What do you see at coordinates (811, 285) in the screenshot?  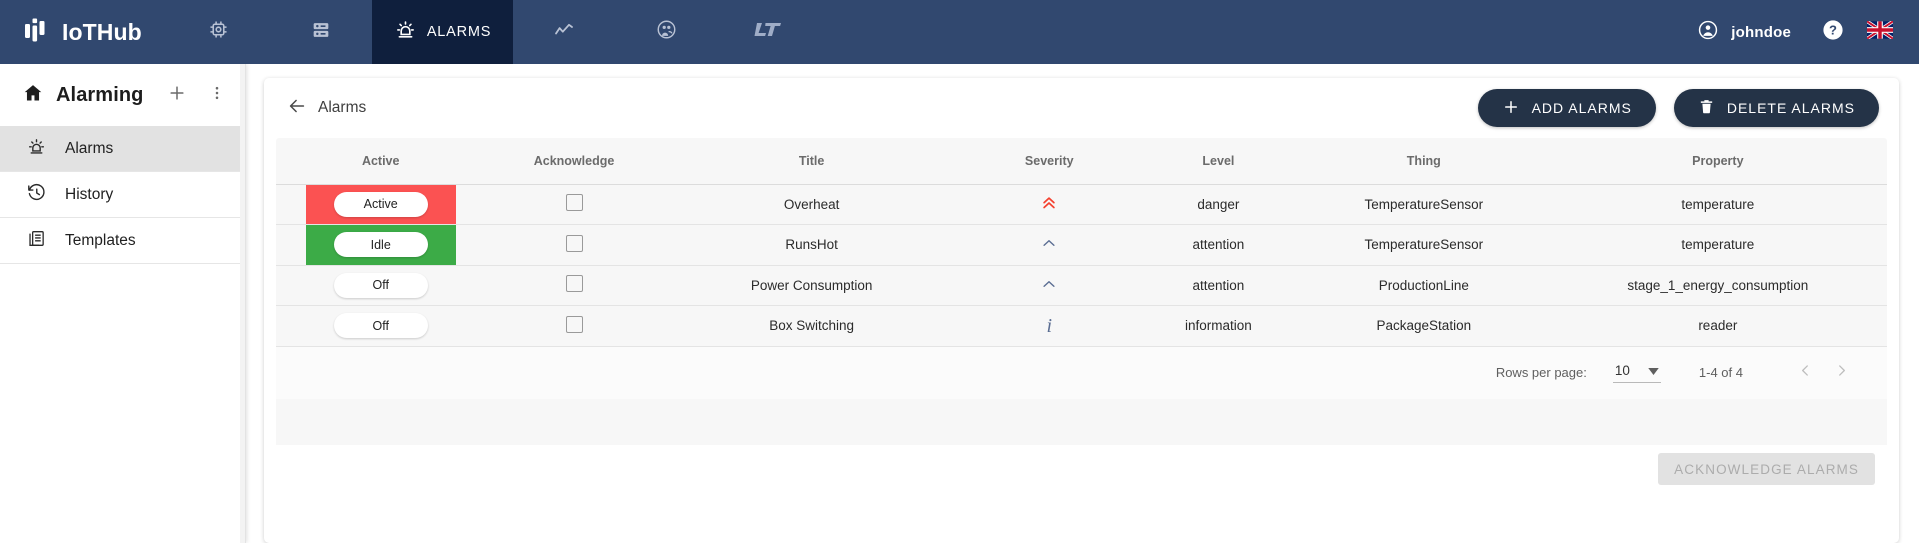 I see `cell-title: Power Consumption` at bounding box center [811, 285].